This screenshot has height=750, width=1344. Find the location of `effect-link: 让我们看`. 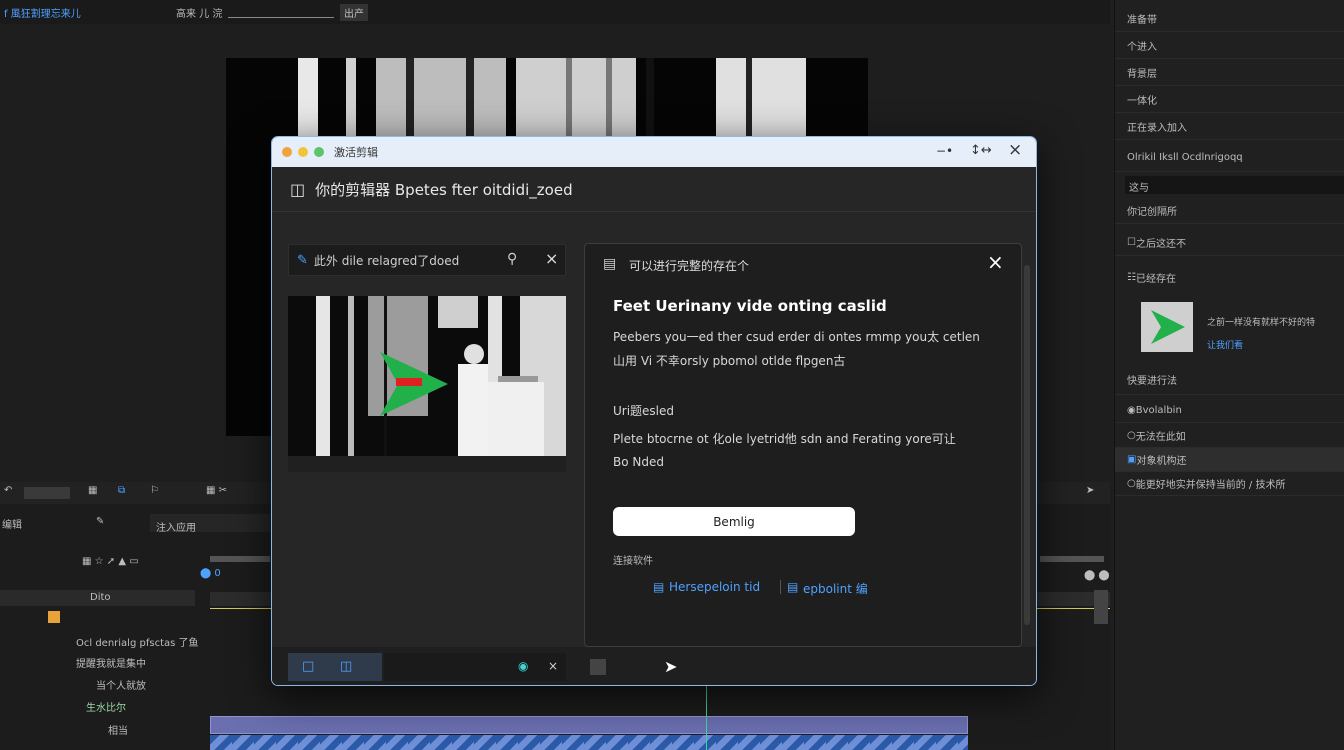

effect-link: 让我们看 is located at coordinates (1225, 344).